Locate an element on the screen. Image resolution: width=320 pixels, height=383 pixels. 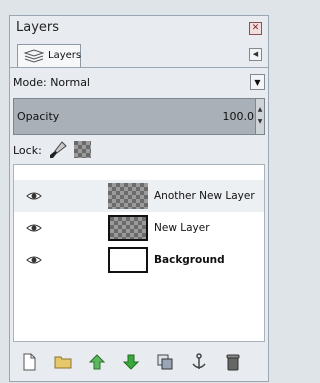
delete-layer-icon is located at coordinates (233, 362).